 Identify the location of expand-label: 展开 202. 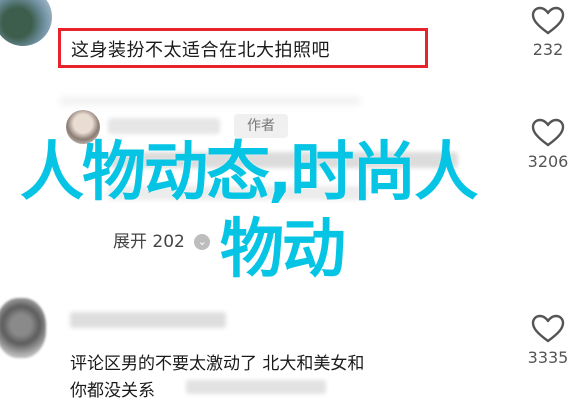
(149, 242).